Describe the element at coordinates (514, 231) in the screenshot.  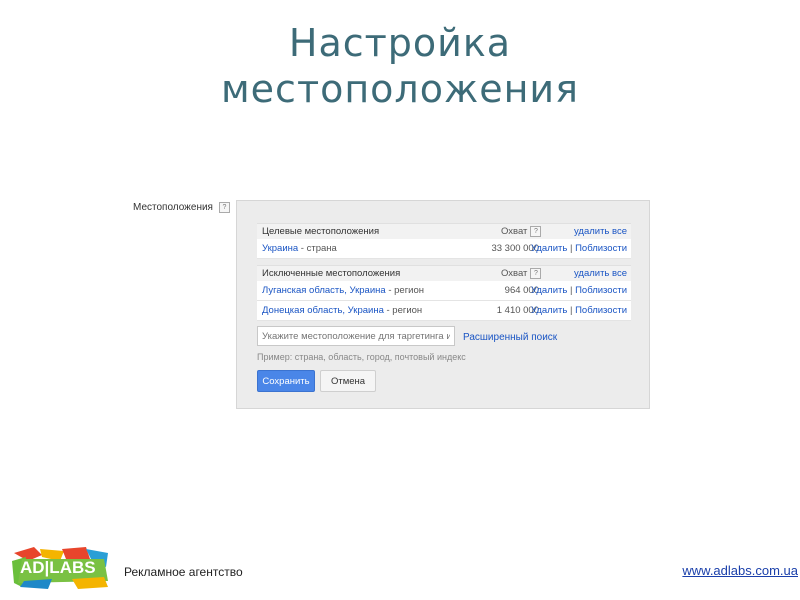
I see `targeted-header-reach-text: Охват` at that location.